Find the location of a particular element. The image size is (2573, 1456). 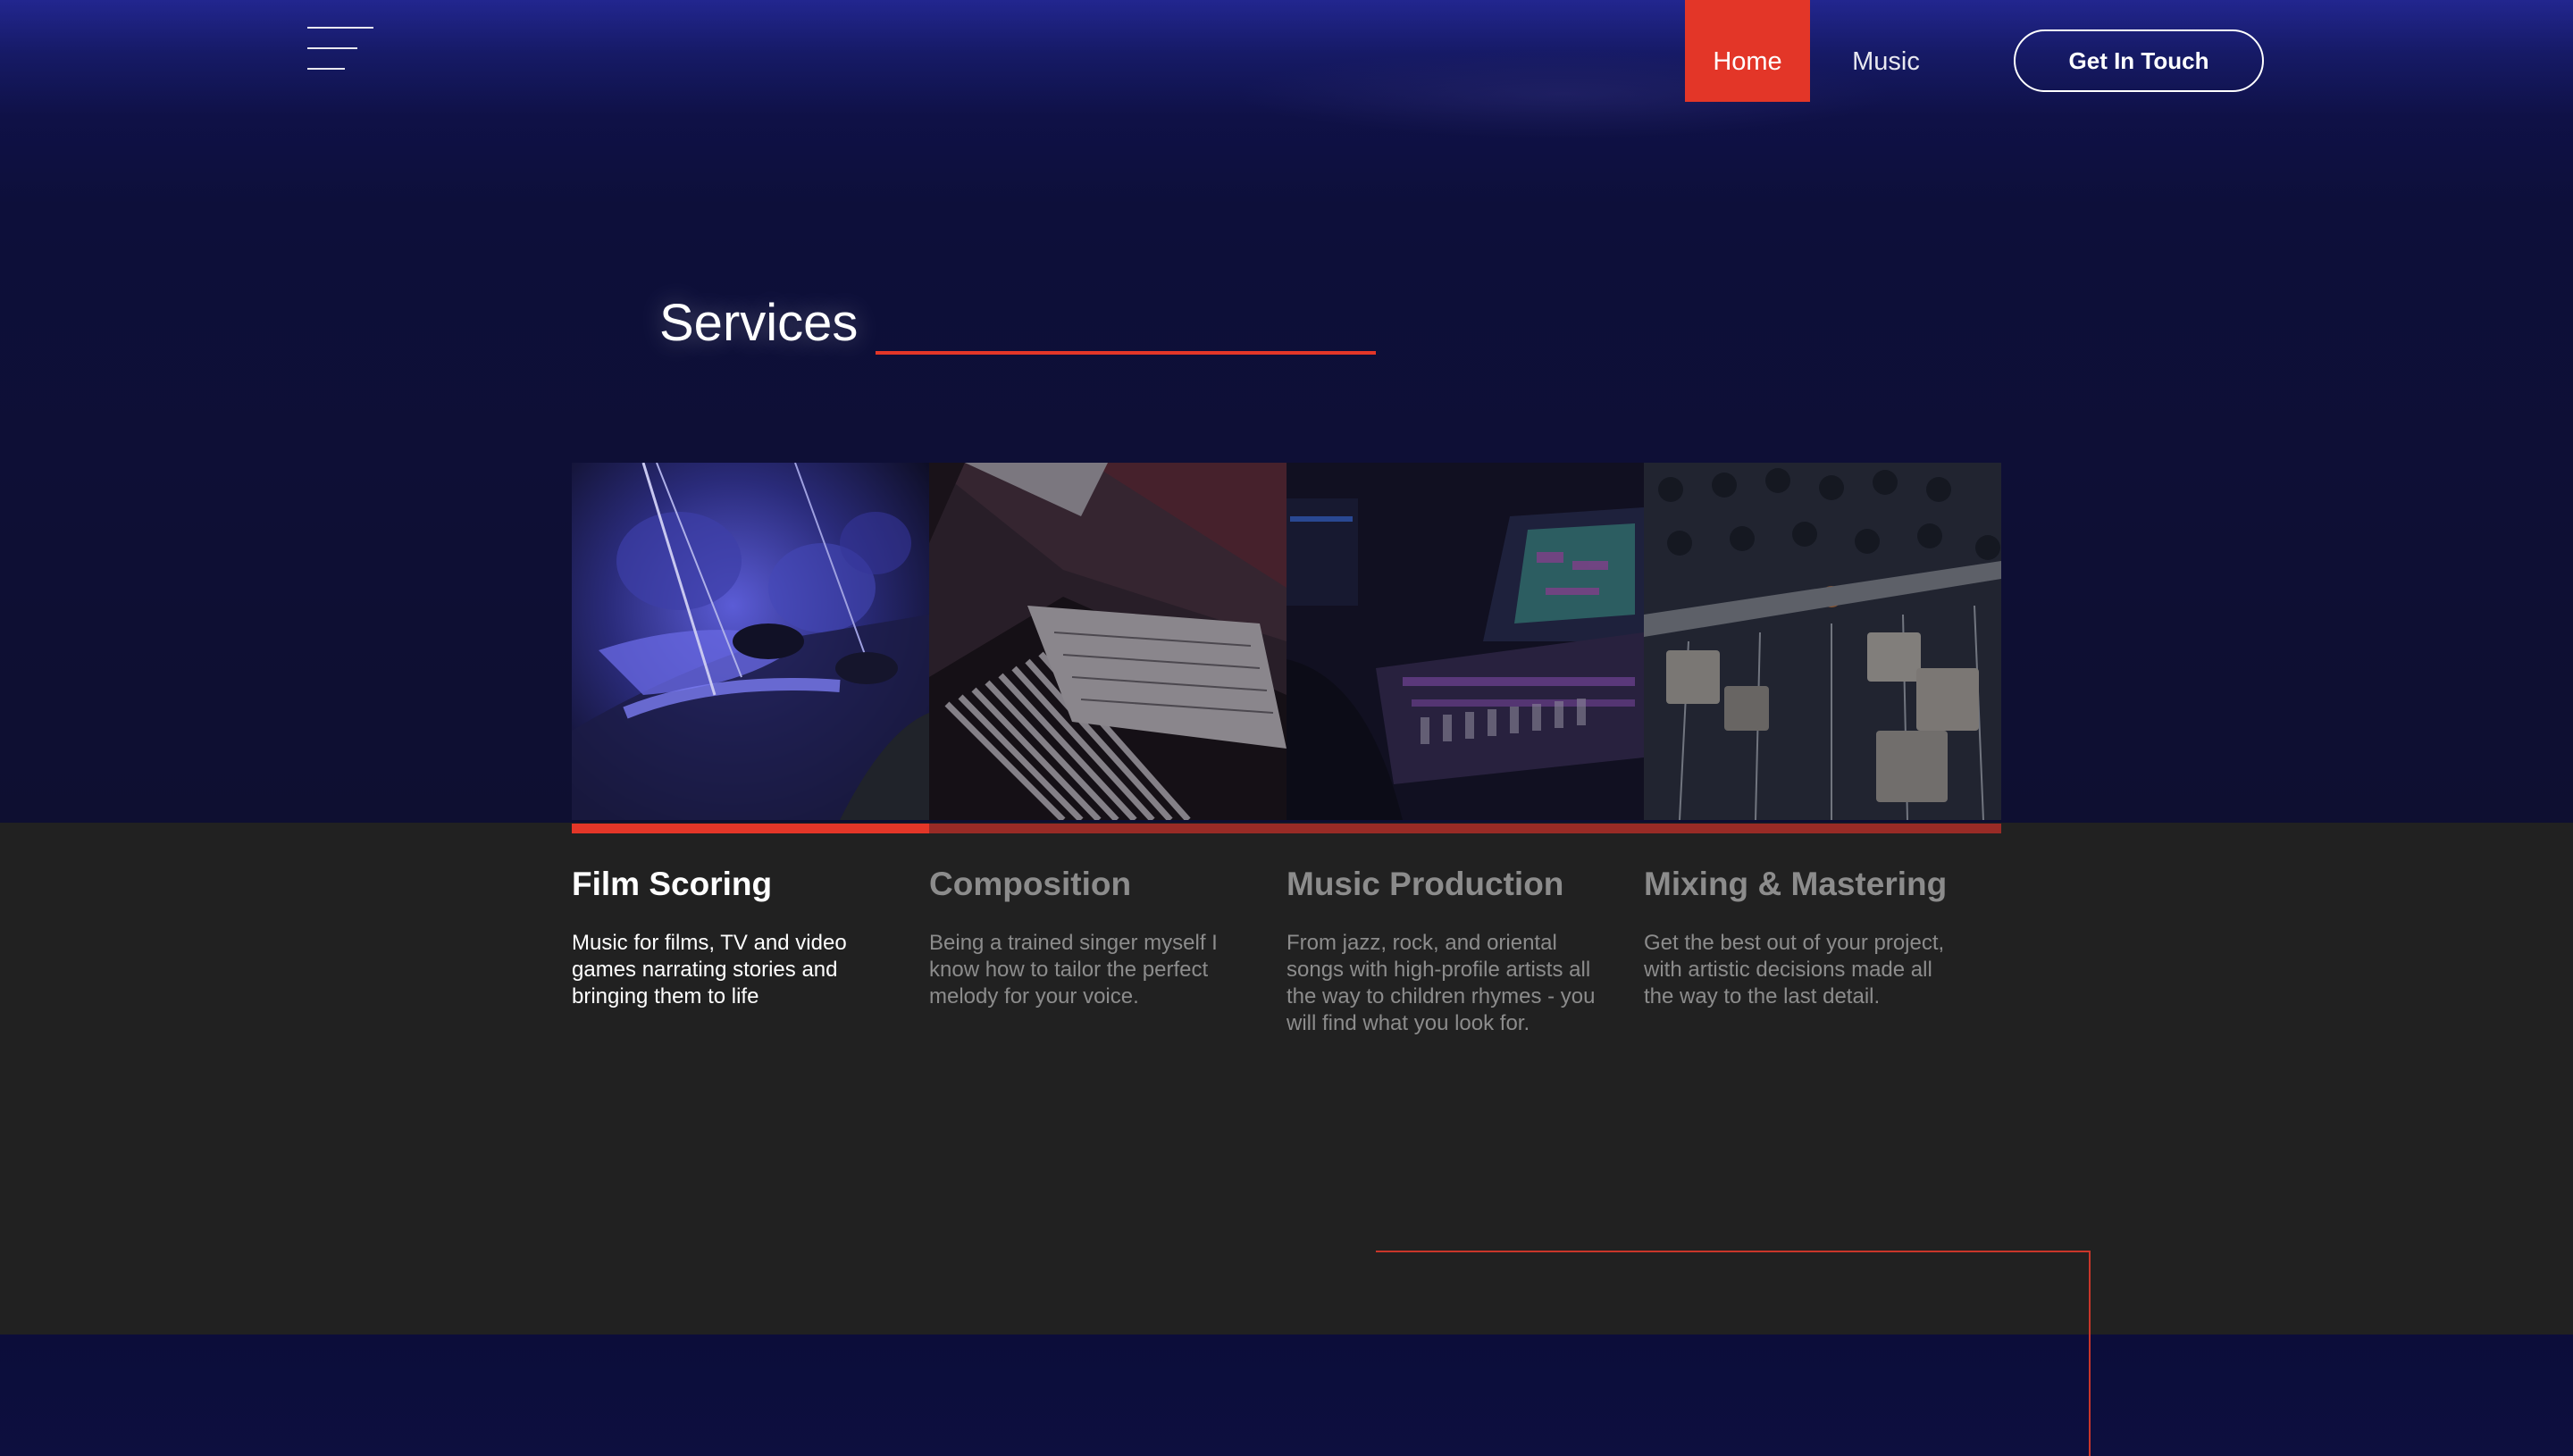

get-in-touch-button: Get In Touch is located at coordinates (2139, 60).